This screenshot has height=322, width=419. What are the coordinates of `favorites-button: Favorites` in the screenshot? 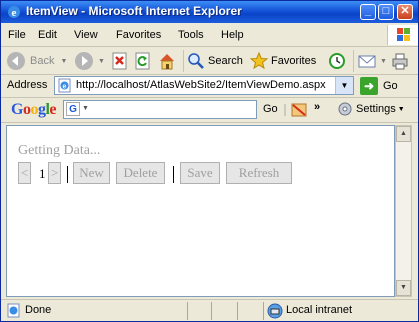 It's located at (283, 61).